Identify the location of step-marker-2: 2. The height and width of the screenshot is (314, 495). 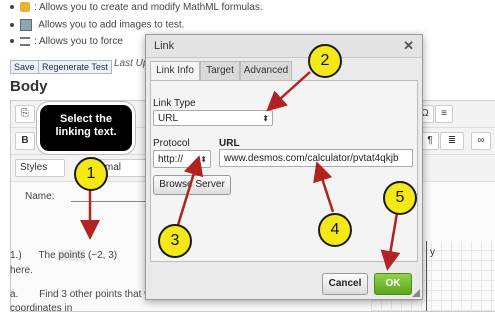
(325, 61).